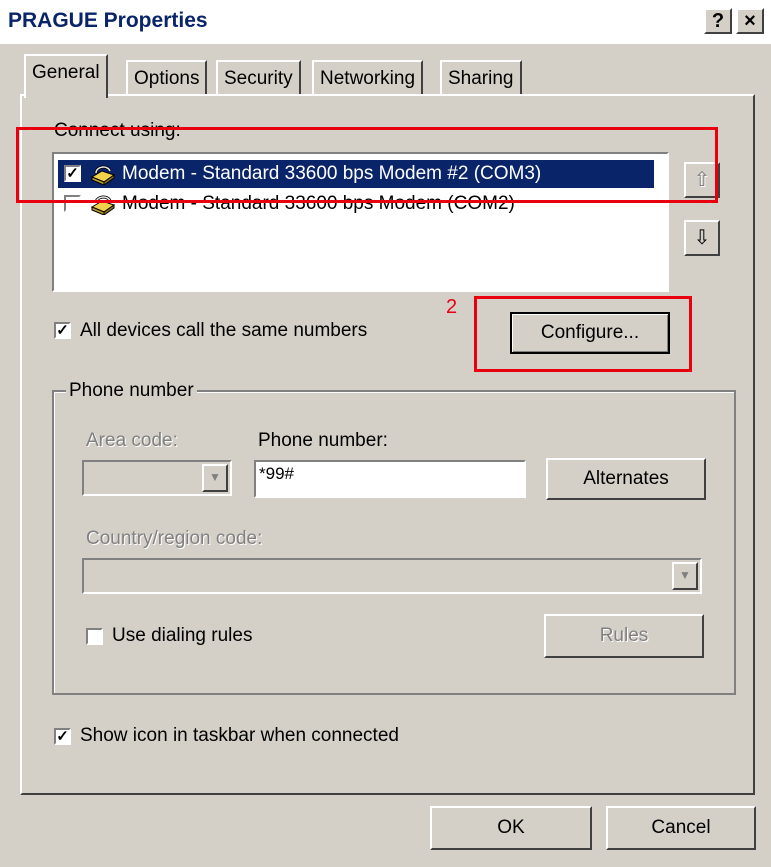 The height and width of the screenshot is (867, 771). What do you see at coordinates (750, 21) in the screenshot?
I see `close-button: ×` at bounding box center [750, 21].